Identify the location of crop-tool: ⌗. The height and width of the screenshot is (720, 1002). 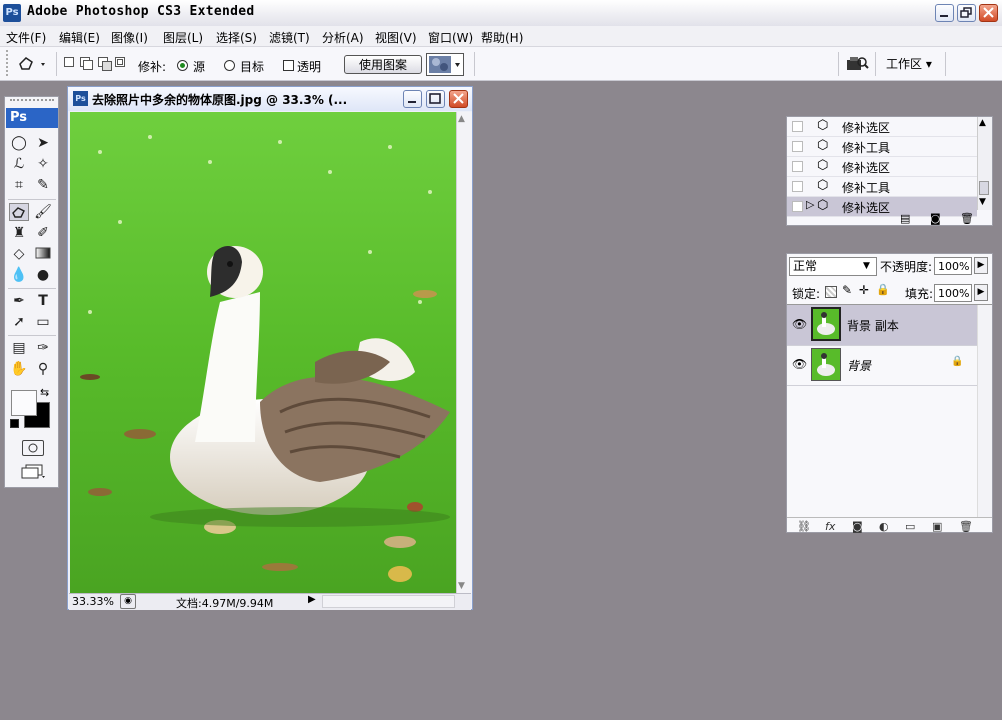
(19, 185).